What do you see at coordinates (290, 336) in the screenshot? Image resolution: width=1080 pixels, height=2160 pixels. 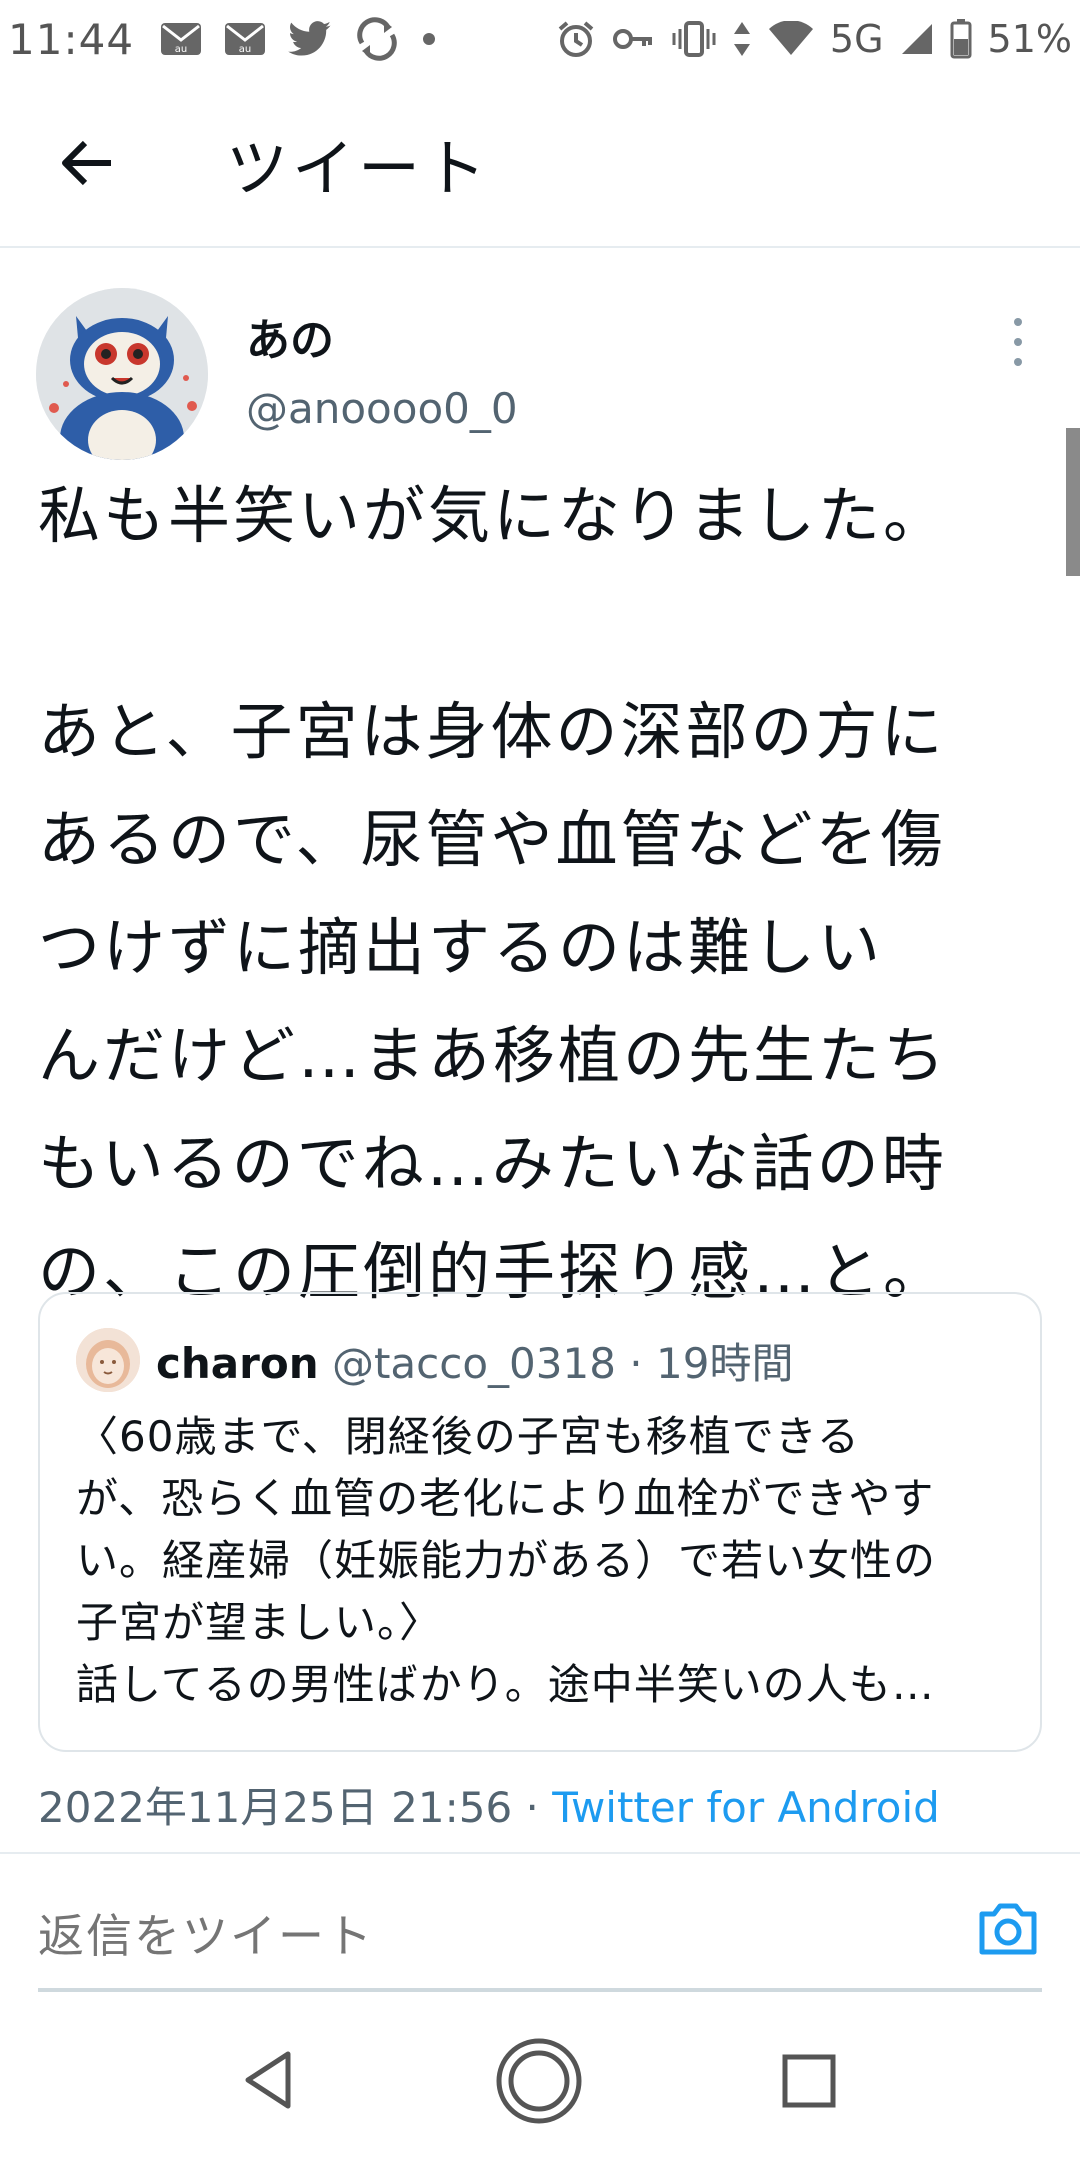 I see `author-name: あの` at bounding box center [290, 336].